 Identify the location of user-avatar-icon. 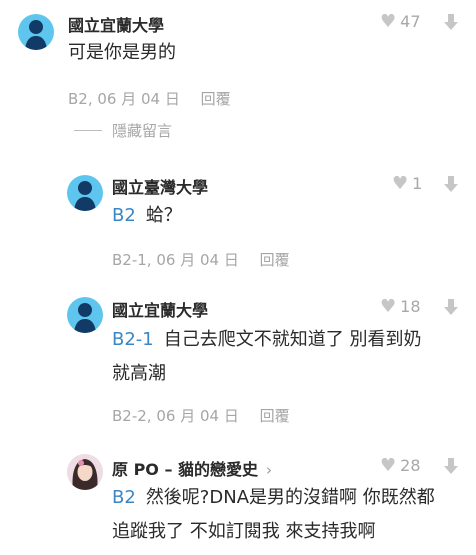
(85, 472).